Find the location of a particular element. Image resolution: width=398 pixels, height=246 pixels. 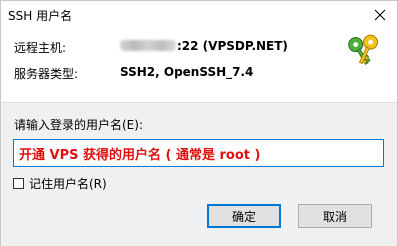

username-prompt-label: 请输入登录的用户名(E): is located at coordinates (78, 125).